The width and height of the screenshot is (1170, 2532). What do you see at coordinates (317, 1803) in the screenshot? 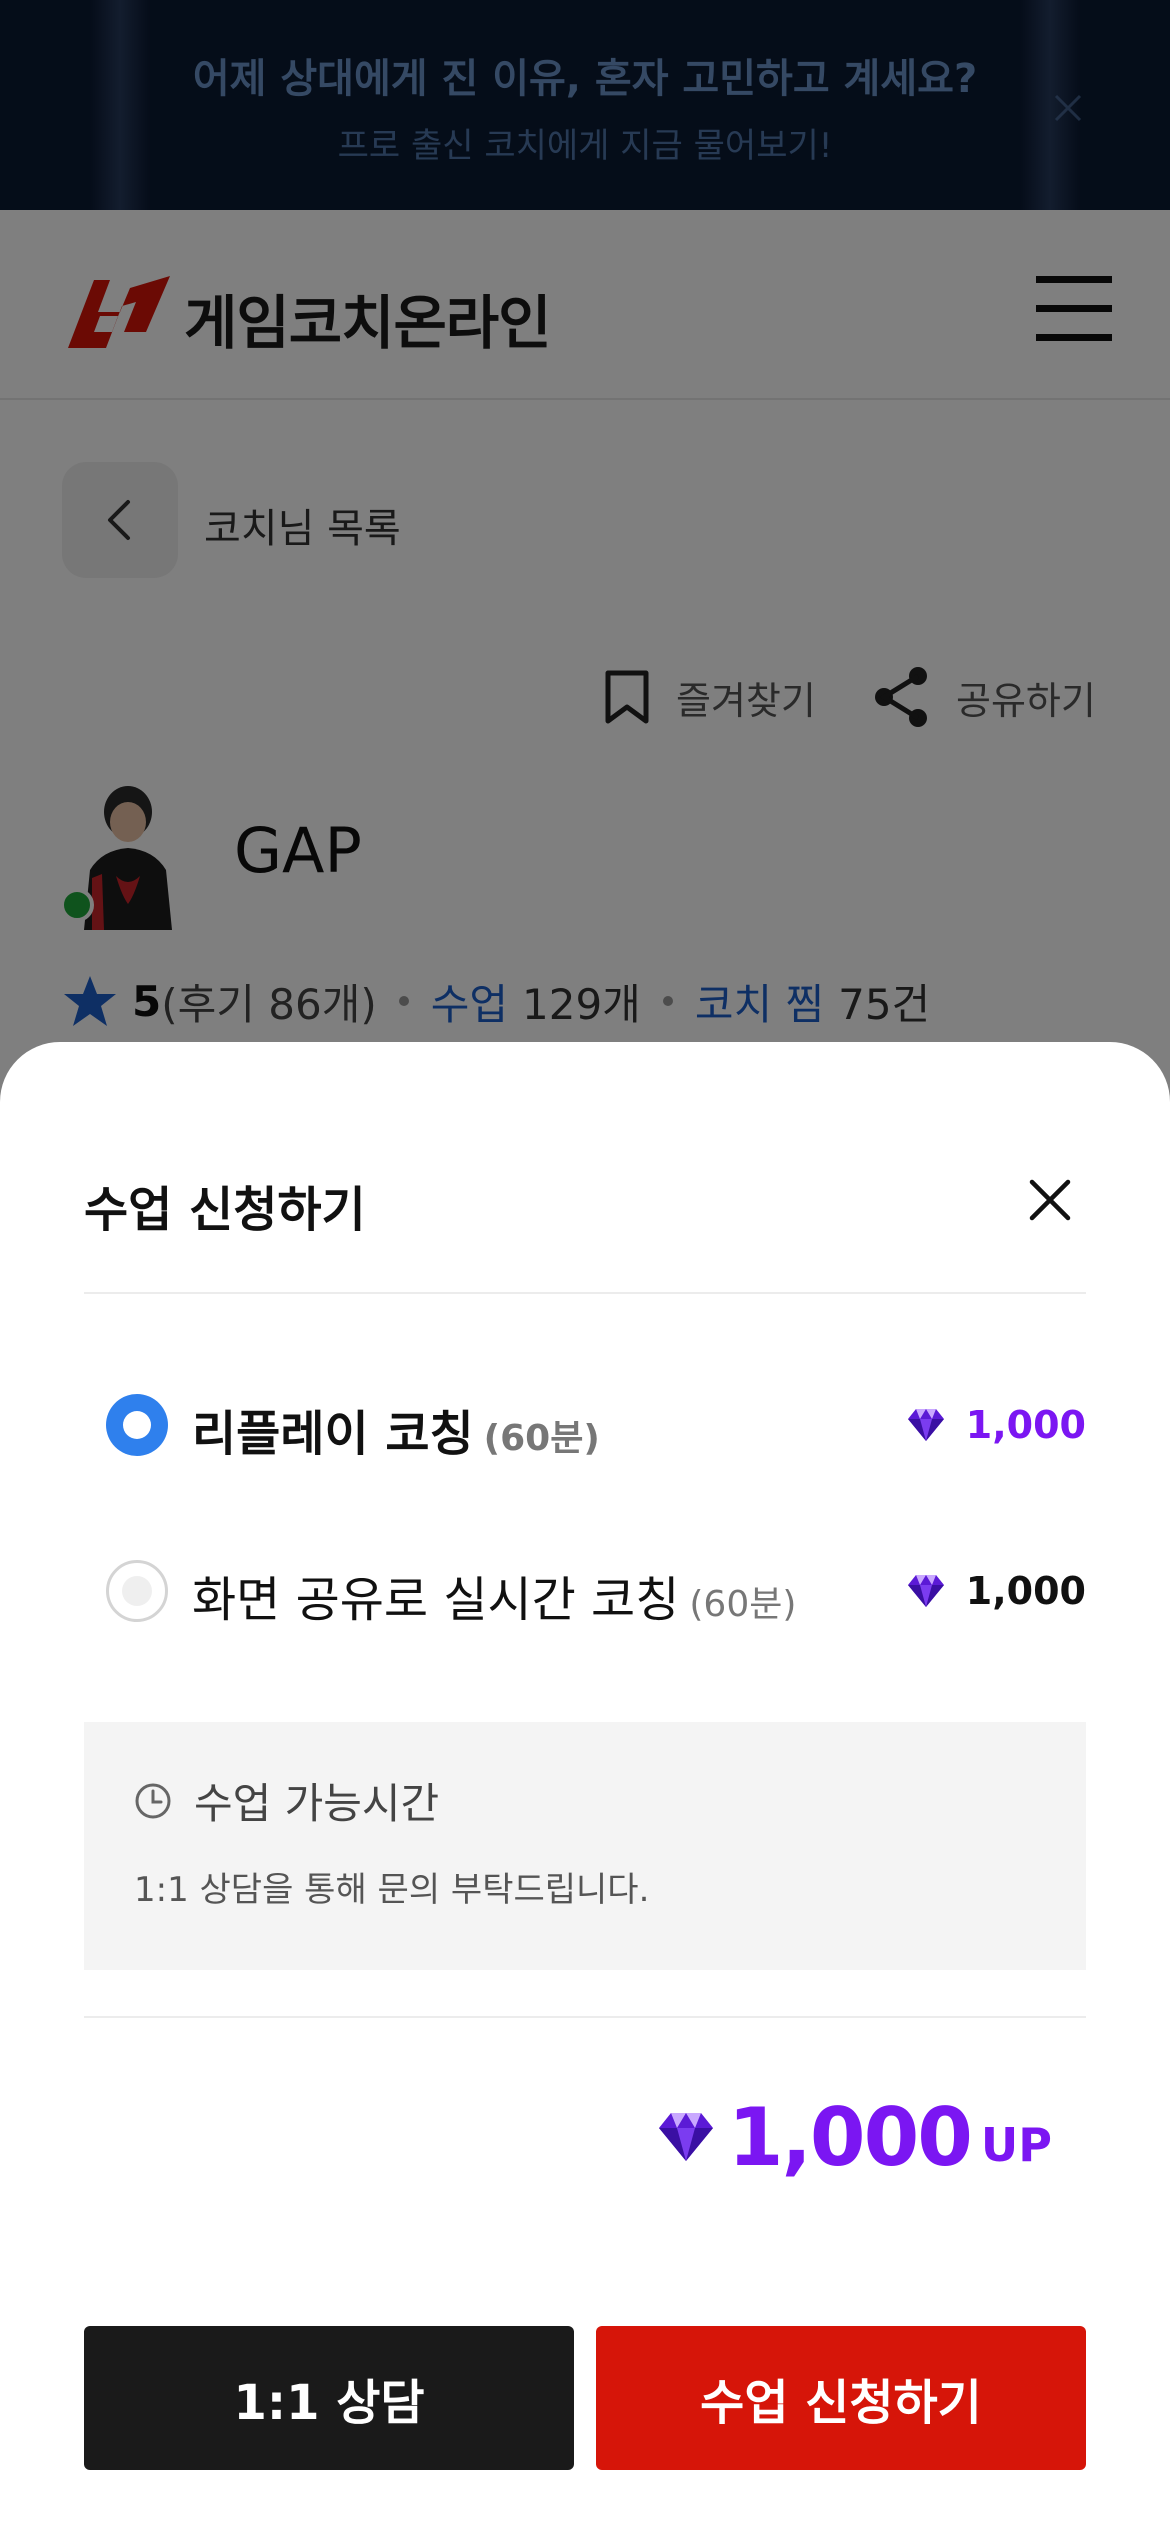
I see `availability-title: 수업 가능시간` at bounding box center [317, 1803].